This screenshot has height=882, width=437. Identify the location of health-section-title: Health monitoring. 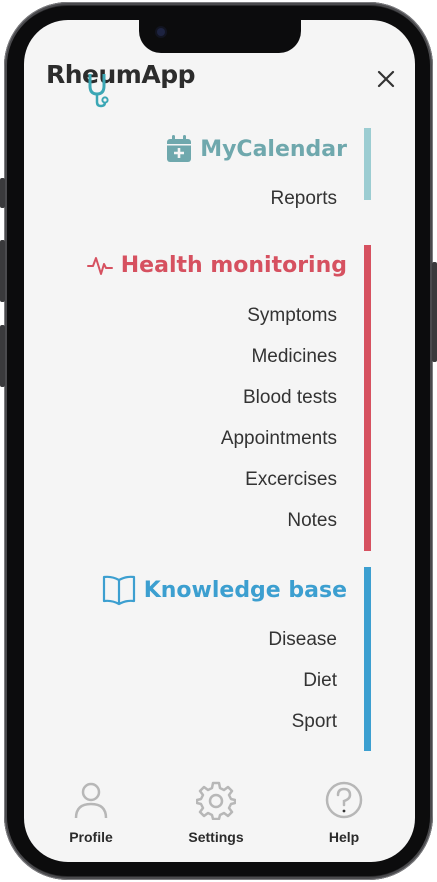
(233, 265).